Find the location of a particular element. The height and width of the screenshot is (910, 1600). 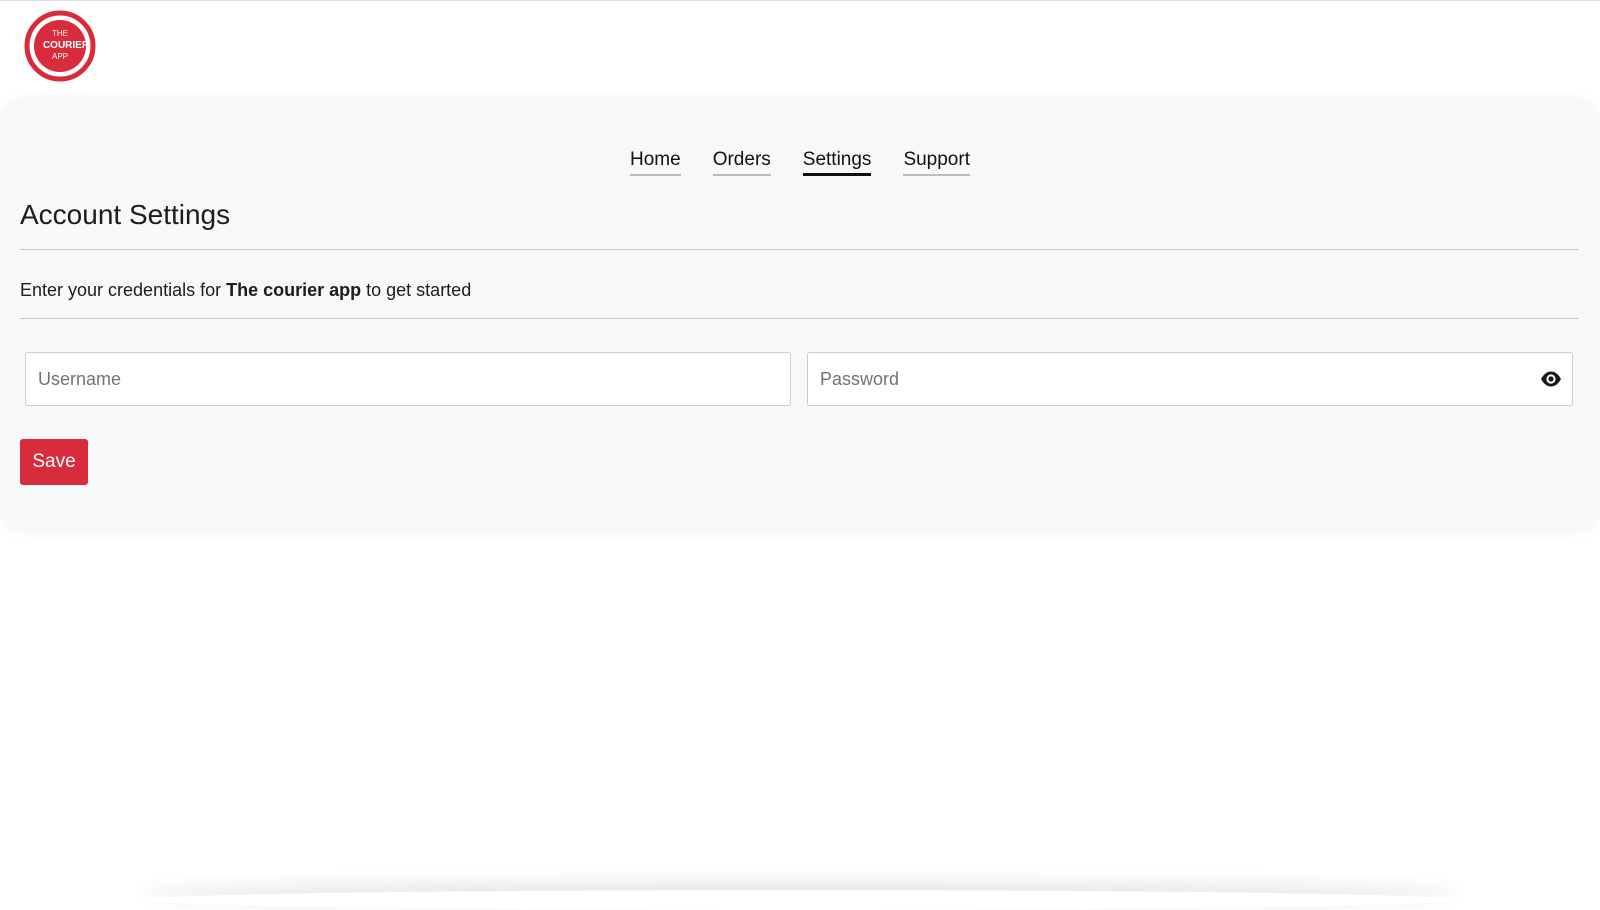

main-nav: Home Orders Settings Support is located at coordinates (800, 162).